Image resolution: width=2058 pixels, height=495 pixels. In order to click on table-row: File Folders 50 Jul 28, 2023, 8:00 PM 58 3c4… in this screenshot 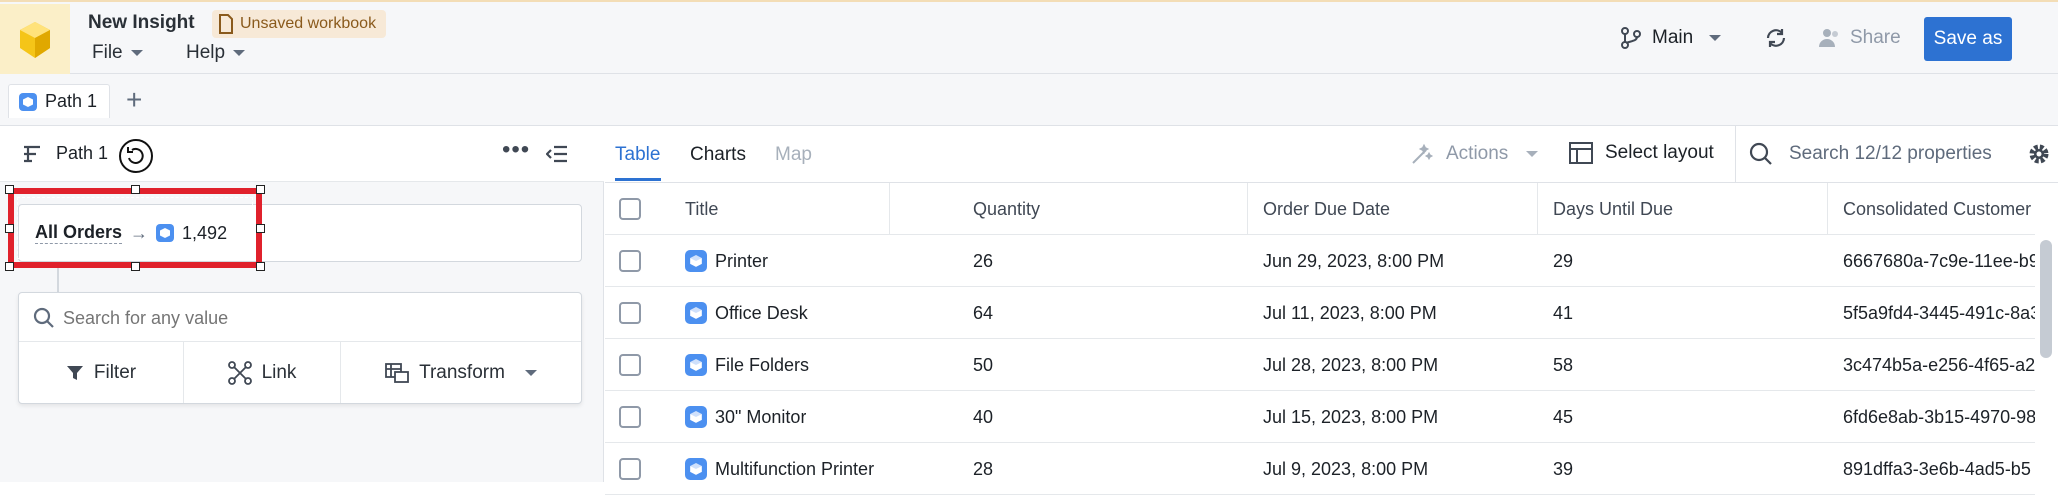, I will do `click(1320, 365)`.